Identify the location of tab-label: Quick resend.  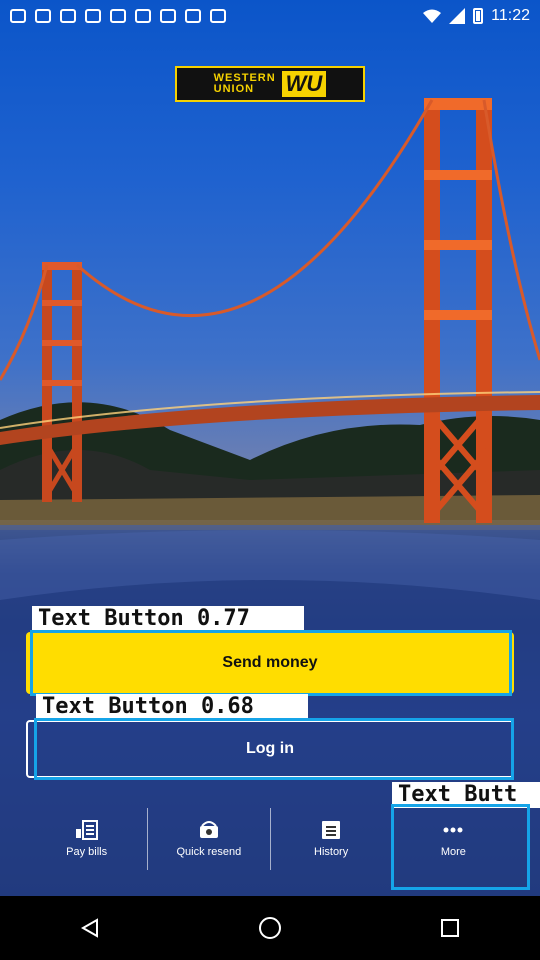
(209, 852).